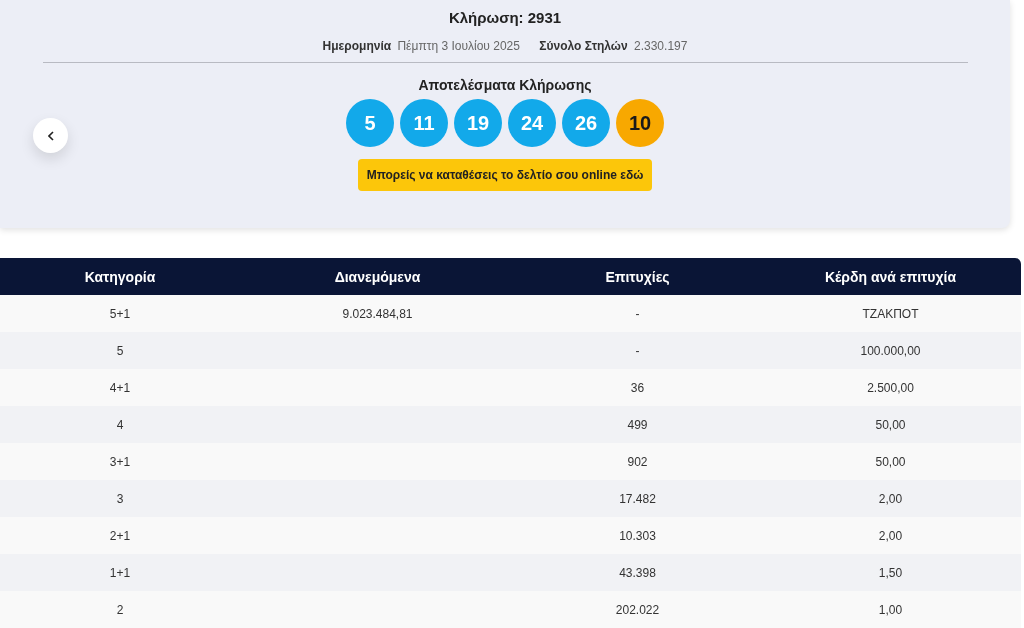 The height and width of the screenshot is (628, 1024). What do you see at coordinates (377, 313) in the screenshot?
I see `table-cell: 9.023.484,81` at bounding box center [377, 313].